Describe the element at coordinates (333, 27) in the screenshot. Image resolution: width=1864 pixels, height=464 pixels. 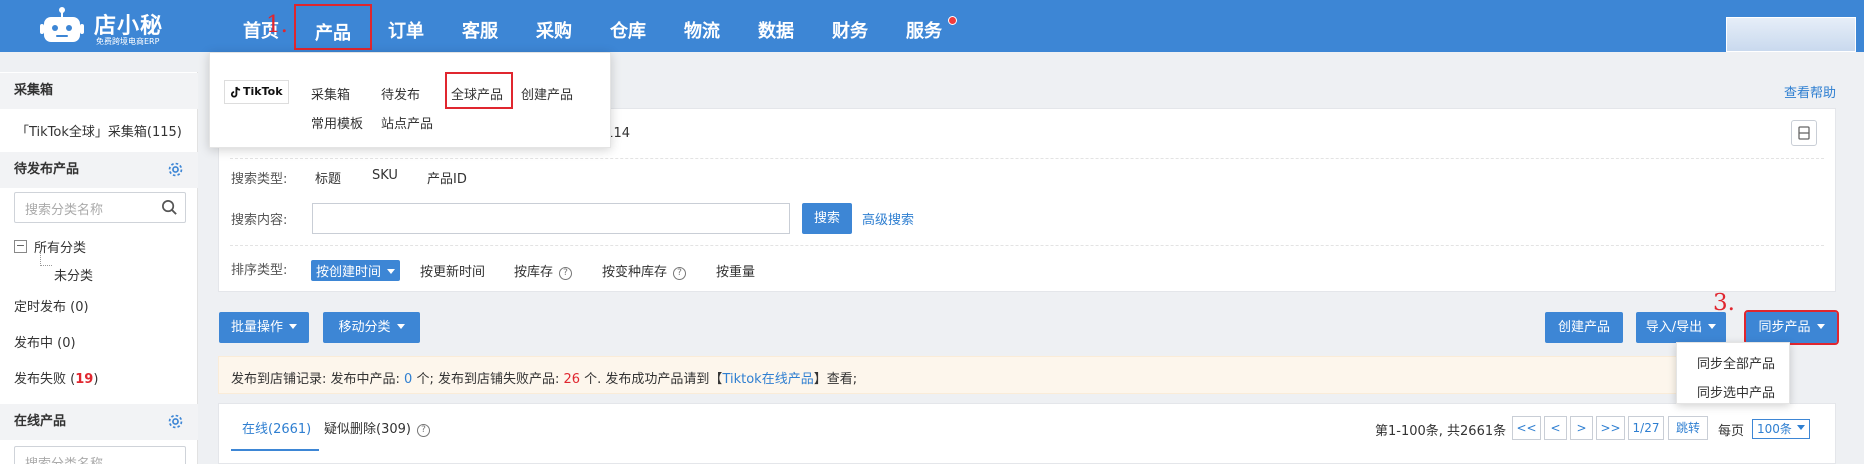
I see `nav-products: 产品` at that location.